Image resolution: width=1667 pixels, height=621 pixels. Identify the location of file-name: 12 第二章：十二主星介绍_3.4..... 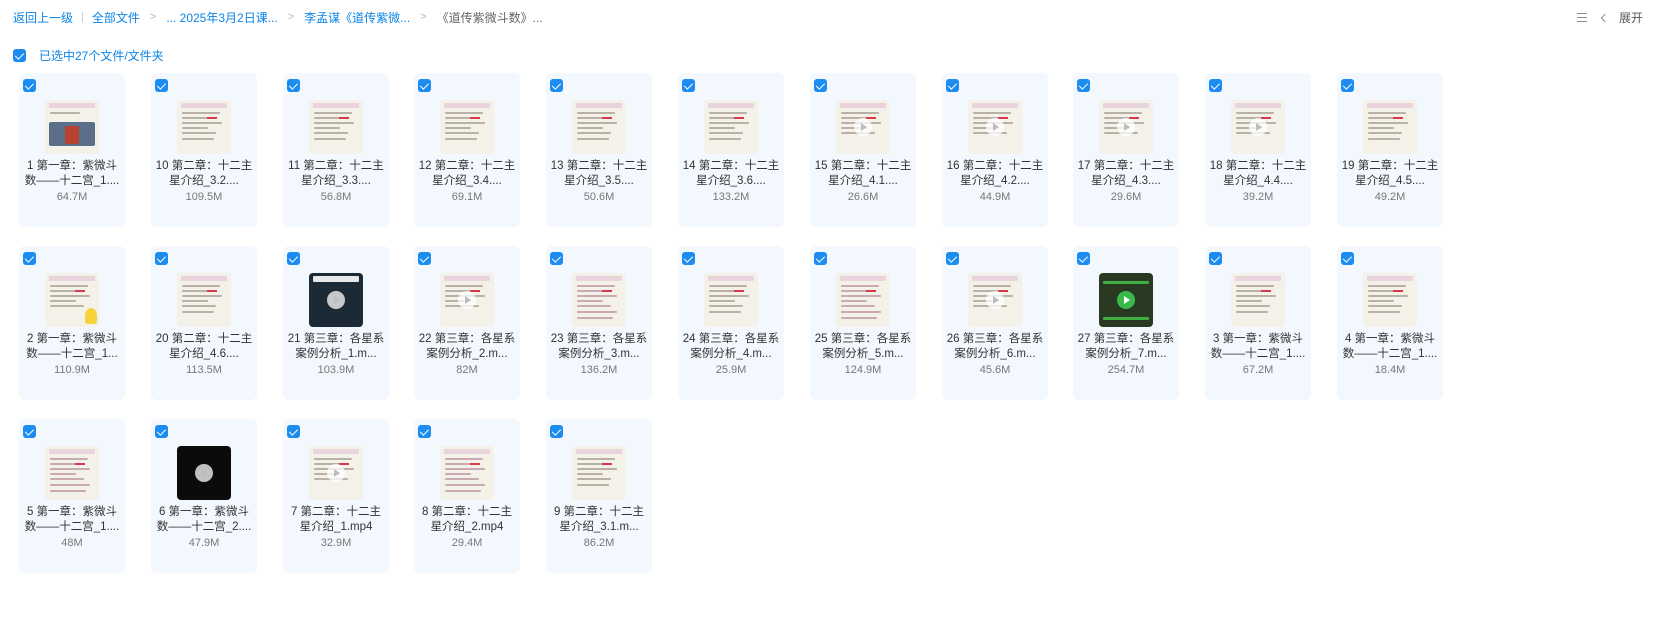
(467, 173).